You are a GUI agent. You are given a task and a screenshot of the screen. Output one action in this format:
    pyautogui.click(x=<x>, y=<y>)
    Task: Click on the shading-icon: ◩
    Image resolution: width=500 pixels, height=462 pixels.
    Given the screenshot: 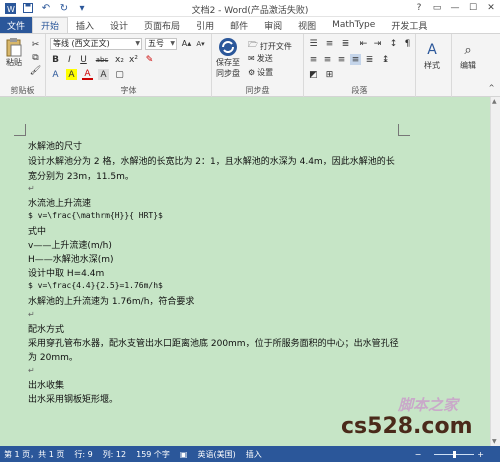 What is the action you would take?
    pyautogui.click(x=313, y=74)
    